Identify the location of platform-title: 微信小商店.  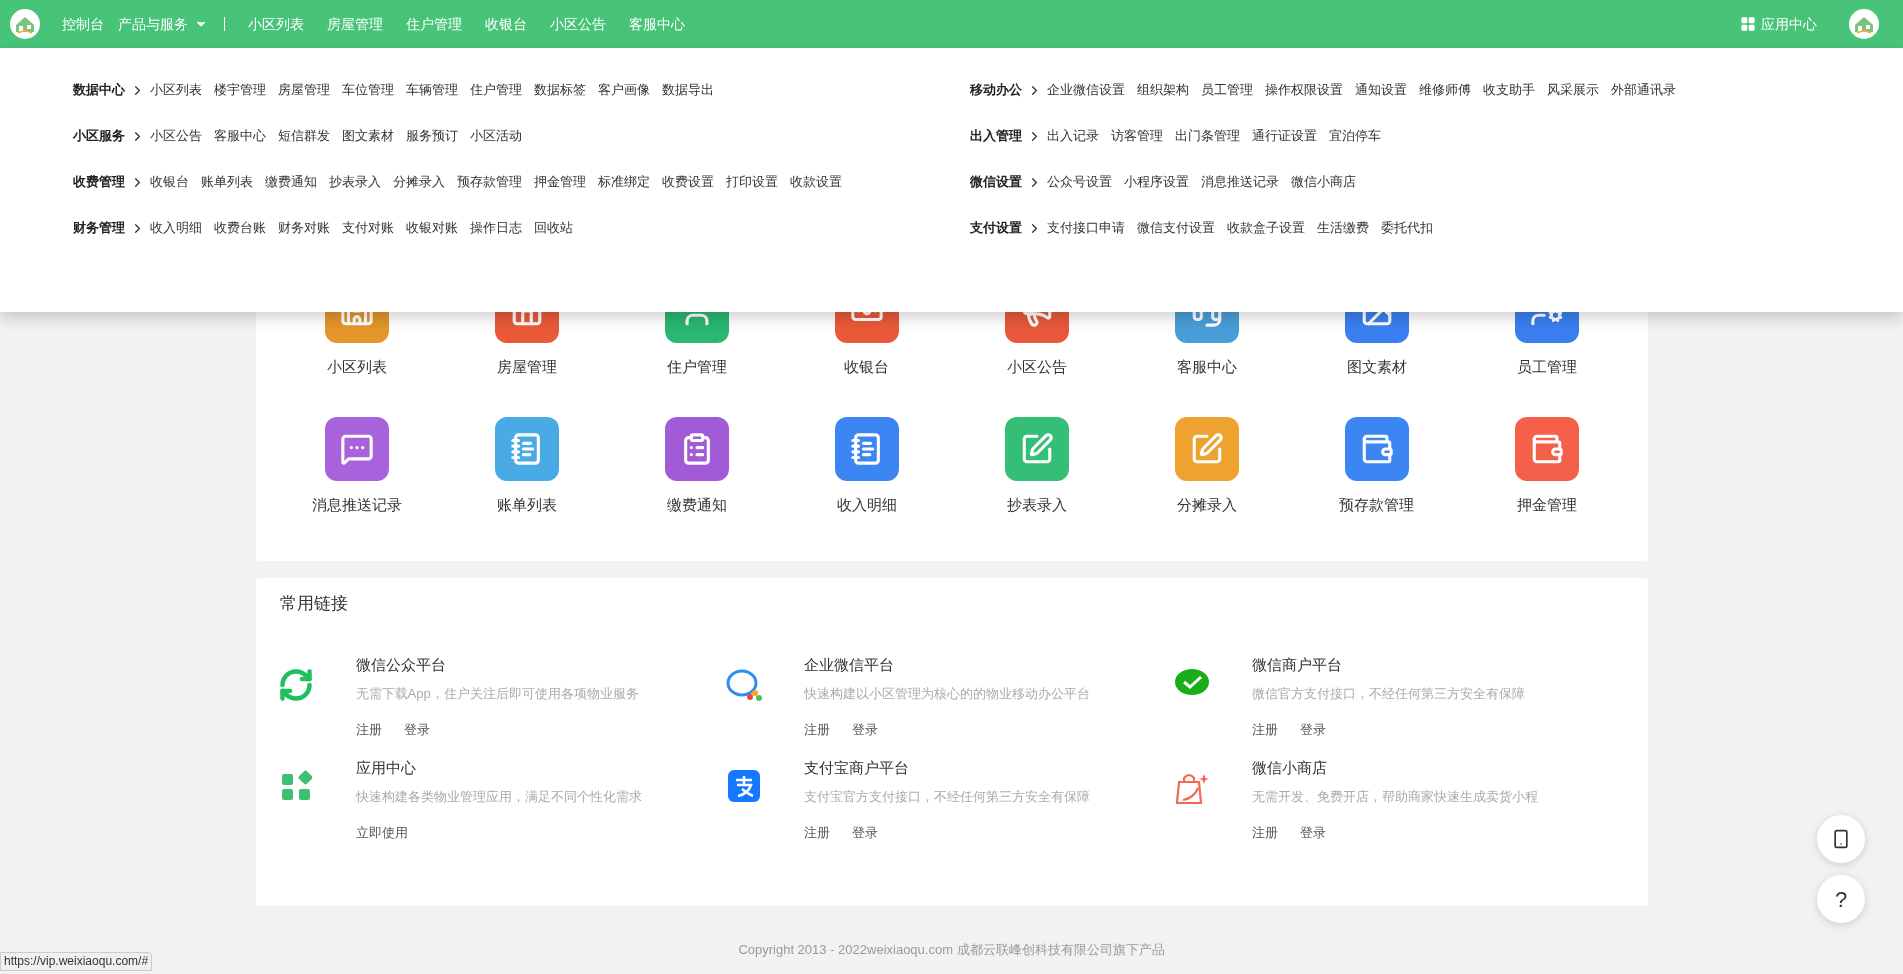
(1394, 768).